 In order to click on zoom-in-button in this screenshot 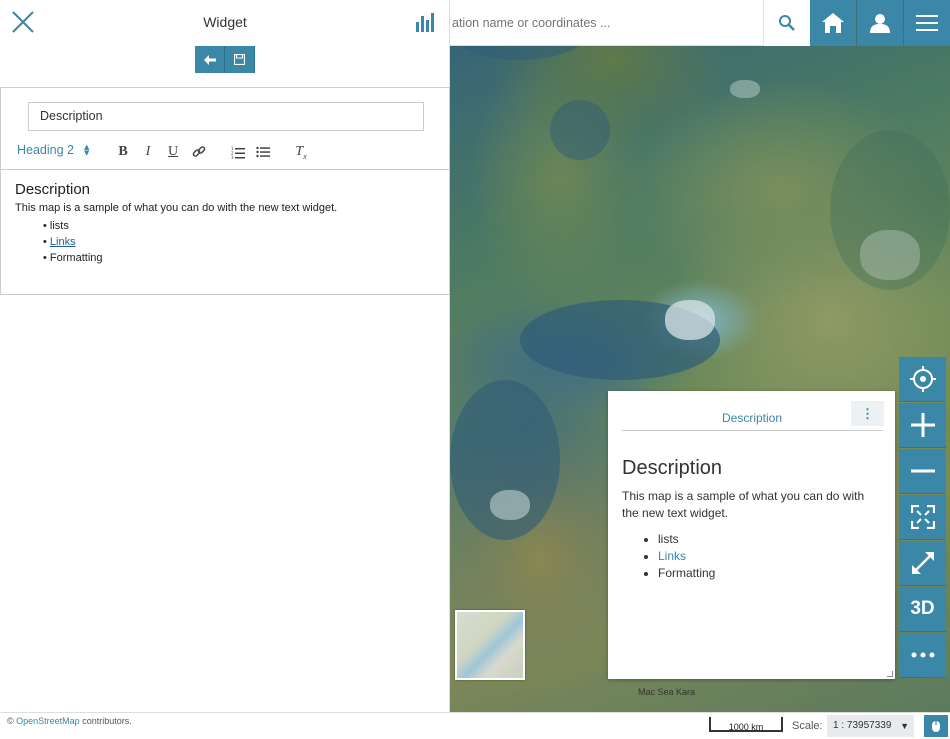, I will do `click(922, 425)`.